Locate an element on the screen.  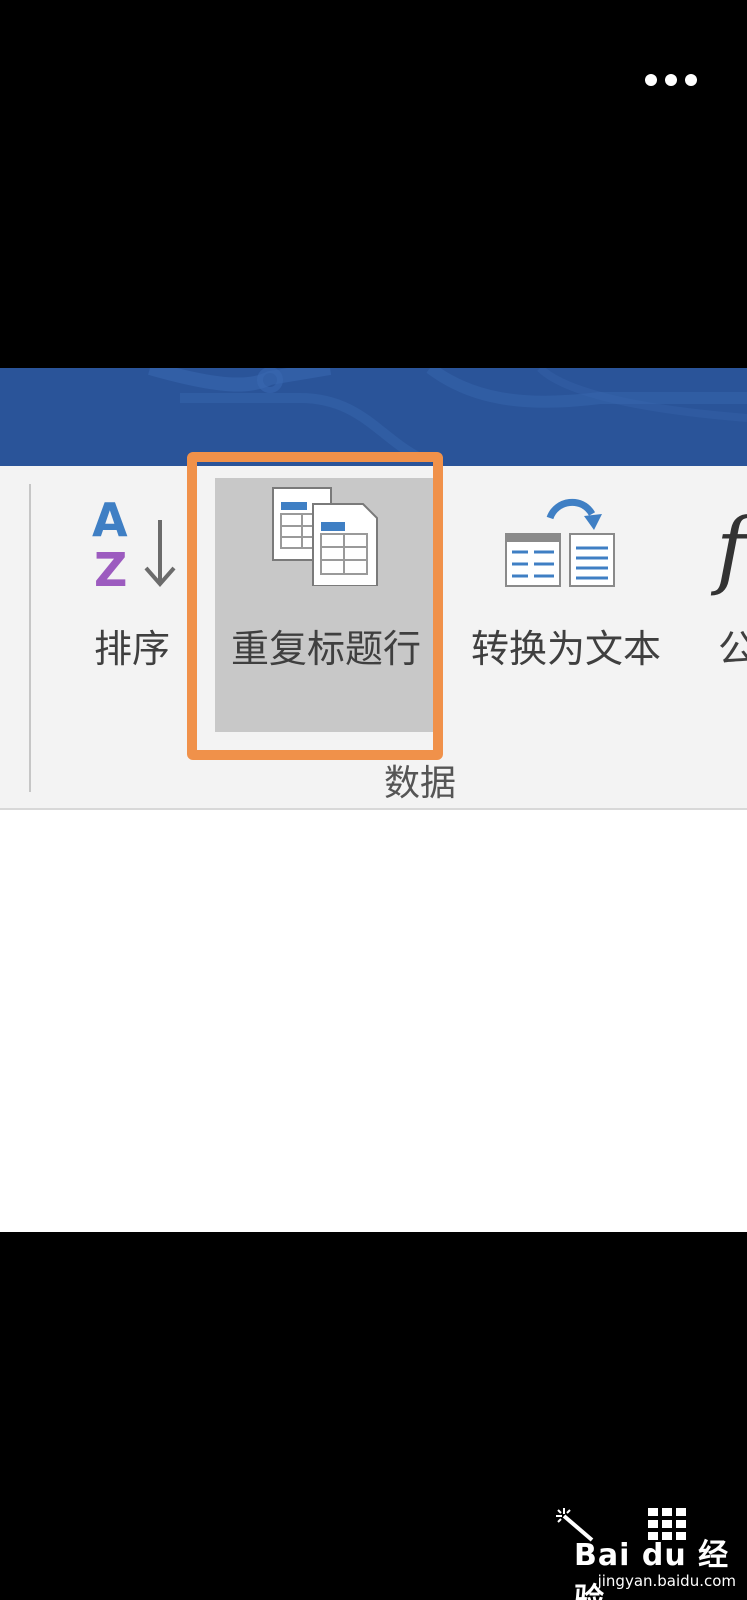
sort-button: A Z 排序 is located at coordinates (139, 594).